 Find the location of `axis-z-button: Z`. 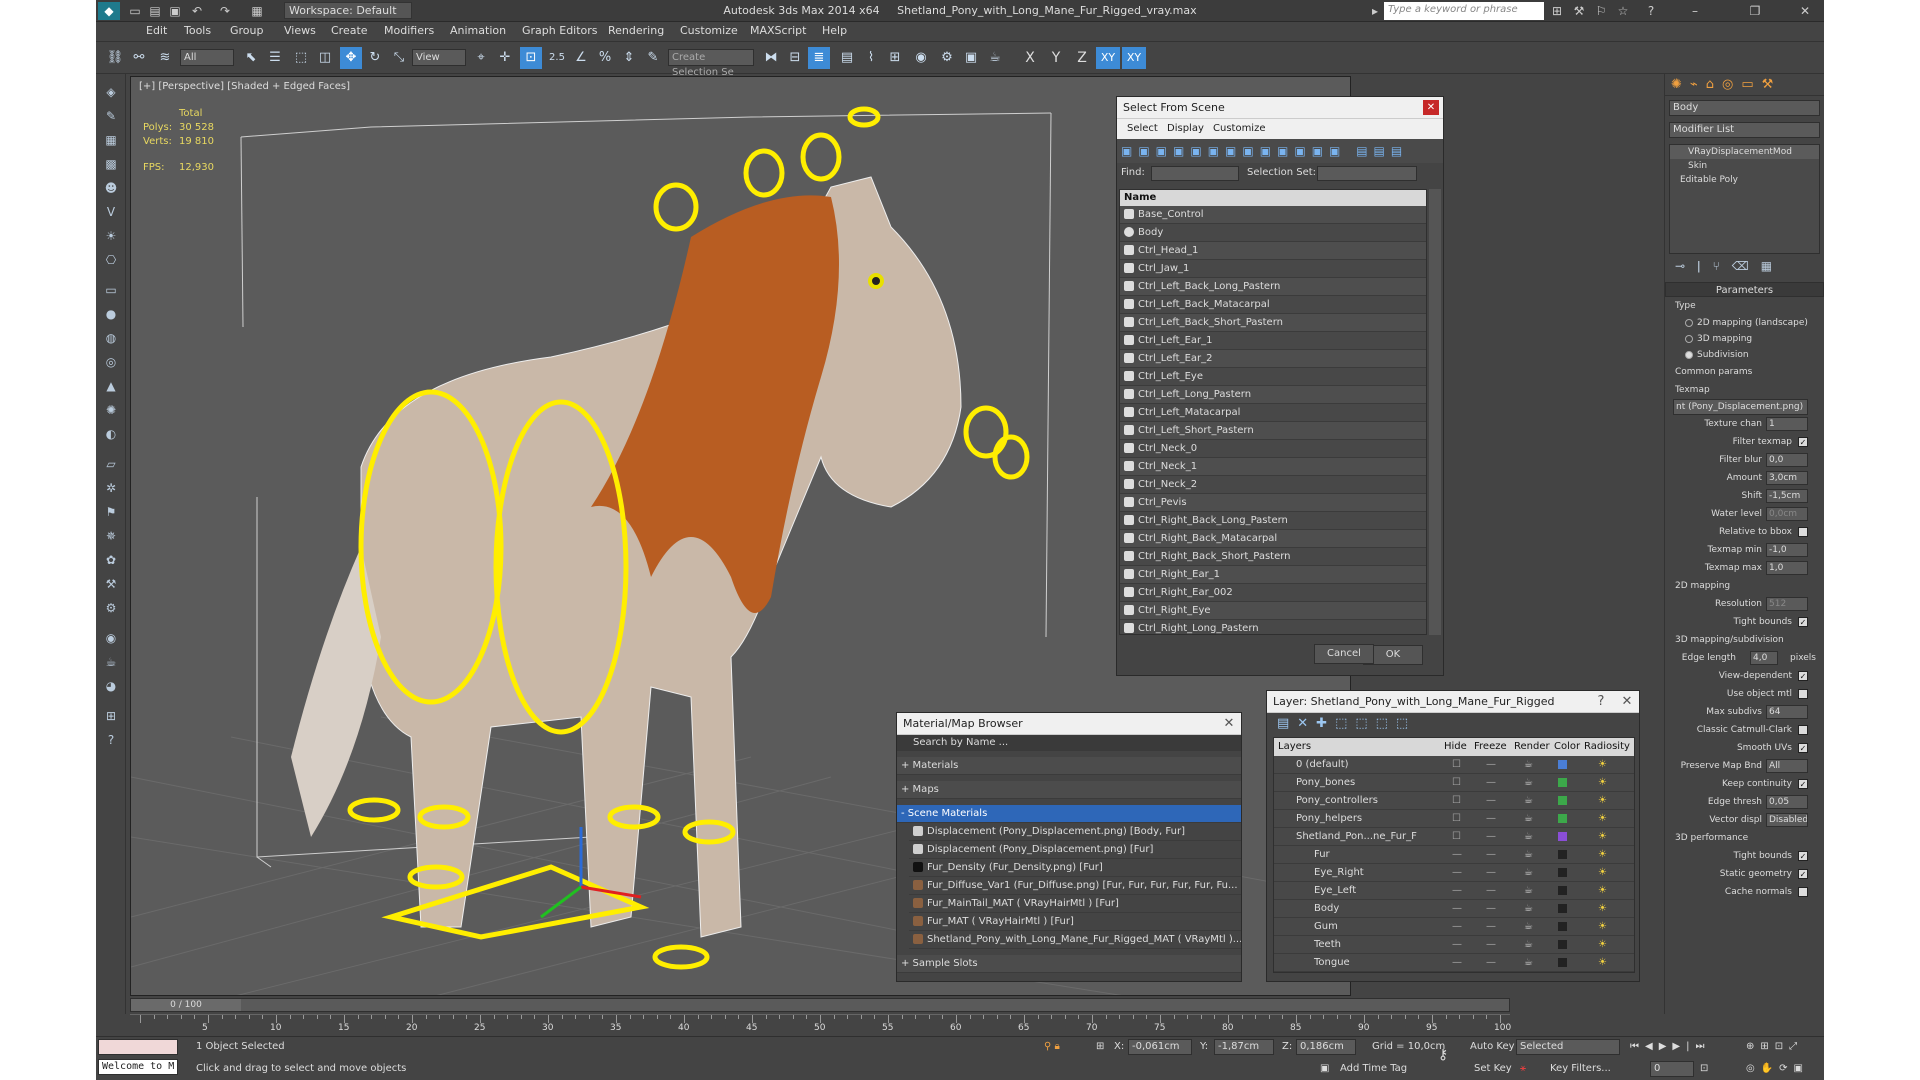

axis-z-button: Z is located at coordinates (1082, 58).